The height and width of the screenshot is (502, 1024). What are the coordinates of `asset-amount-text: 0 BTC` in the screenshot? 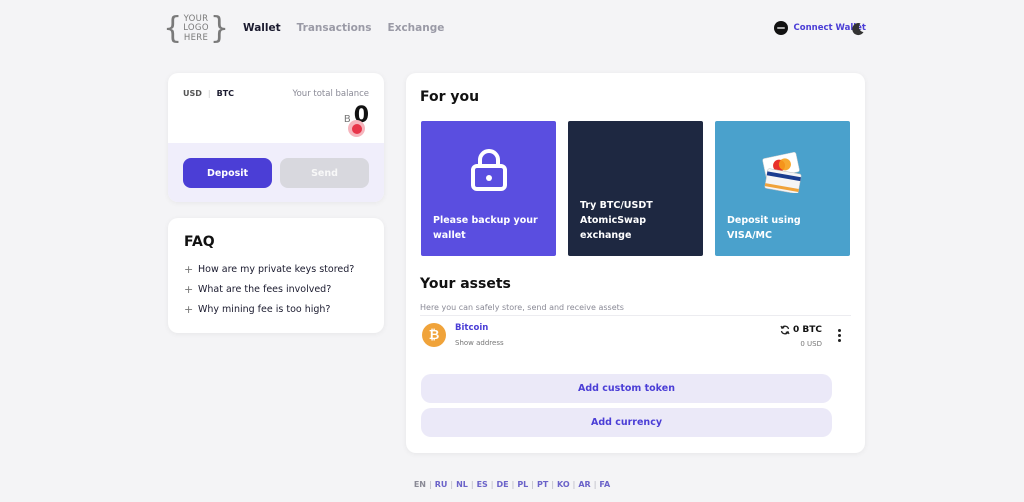 It's located at (807, 330).